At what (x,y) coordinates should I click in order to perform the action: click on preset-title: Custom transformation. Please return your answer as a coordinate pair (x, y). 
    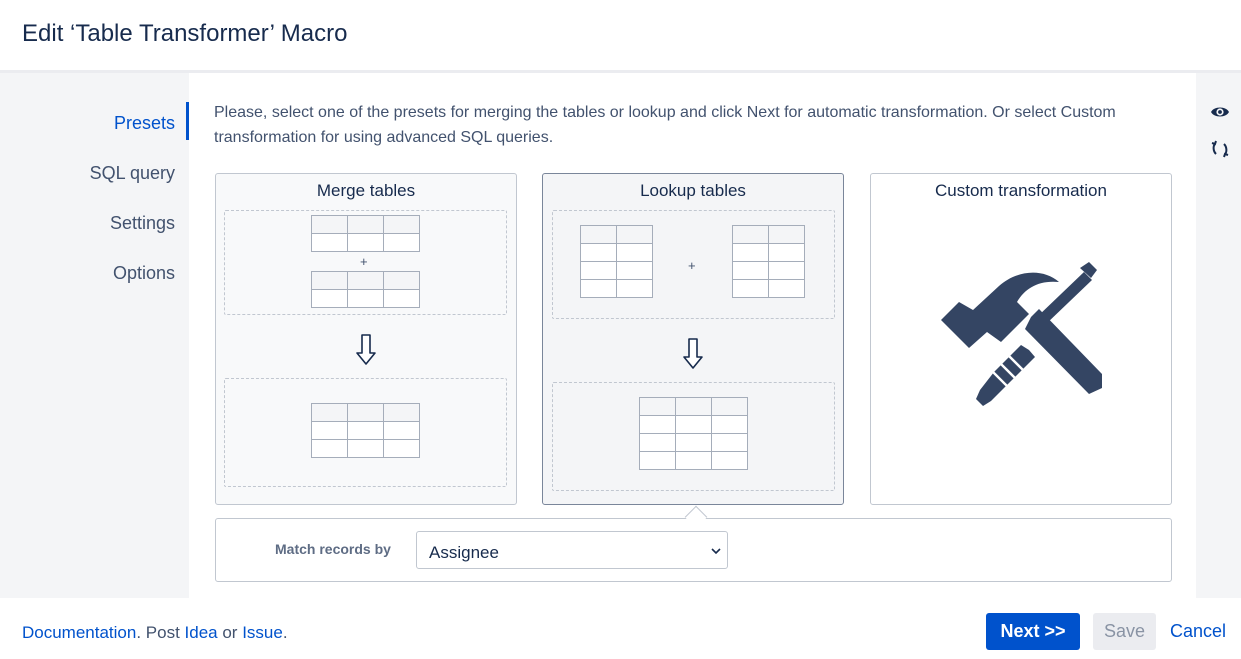
    Looking at the image, I should click on (1021, 190).